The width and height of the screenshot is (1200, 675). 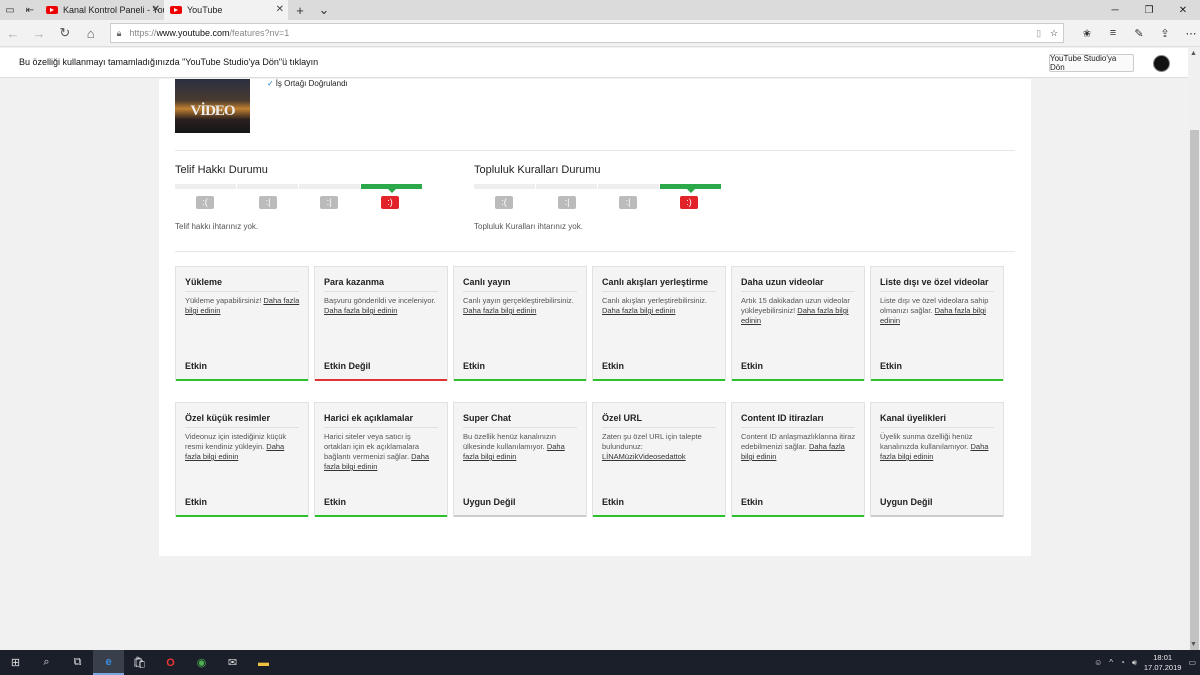 What do you see at coordinates (170, 662) in the screenshot?
I see `opera-icon: O` at bounding box center [170, 662].